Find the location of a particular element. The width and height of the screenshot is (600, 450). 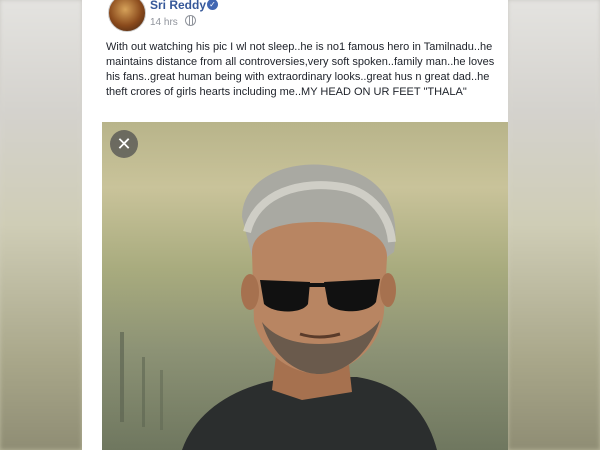

background-blur-left is located at coordinates (41, 225).